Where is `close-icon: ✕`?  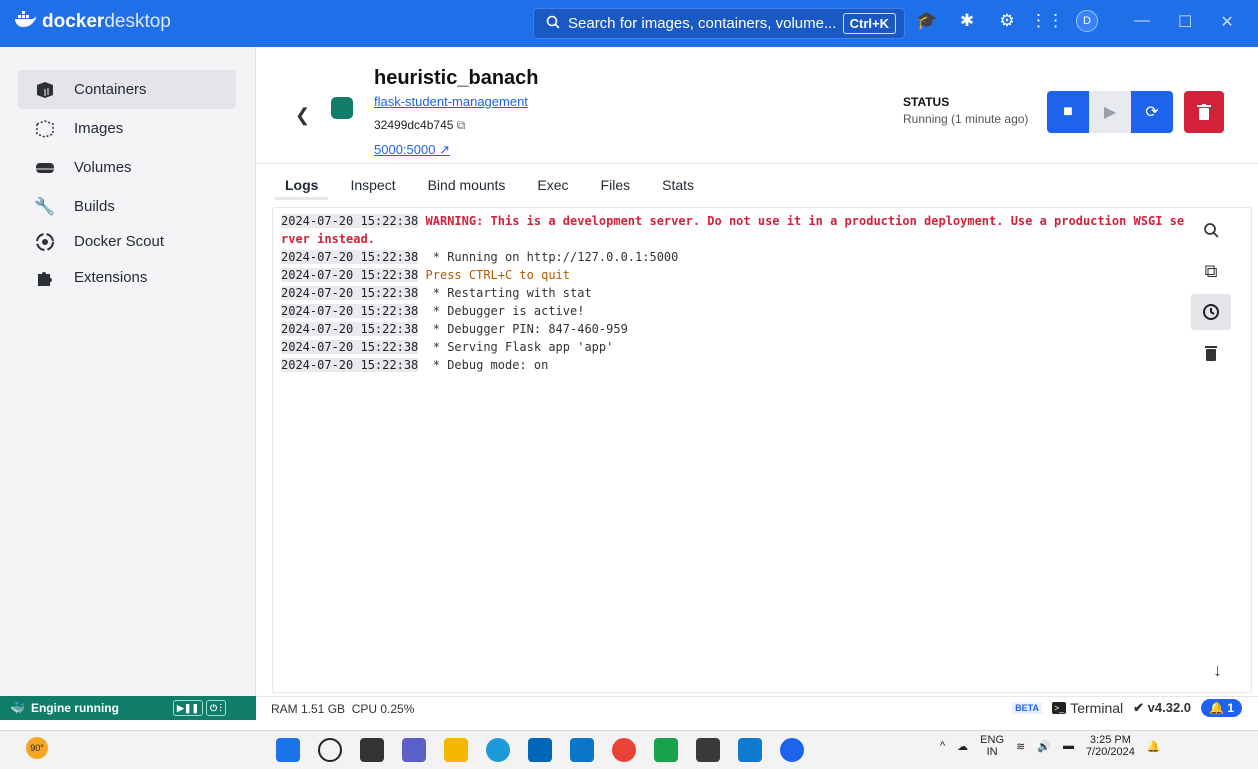
close-icon: ✕ is located at coordinates (1226, 22).